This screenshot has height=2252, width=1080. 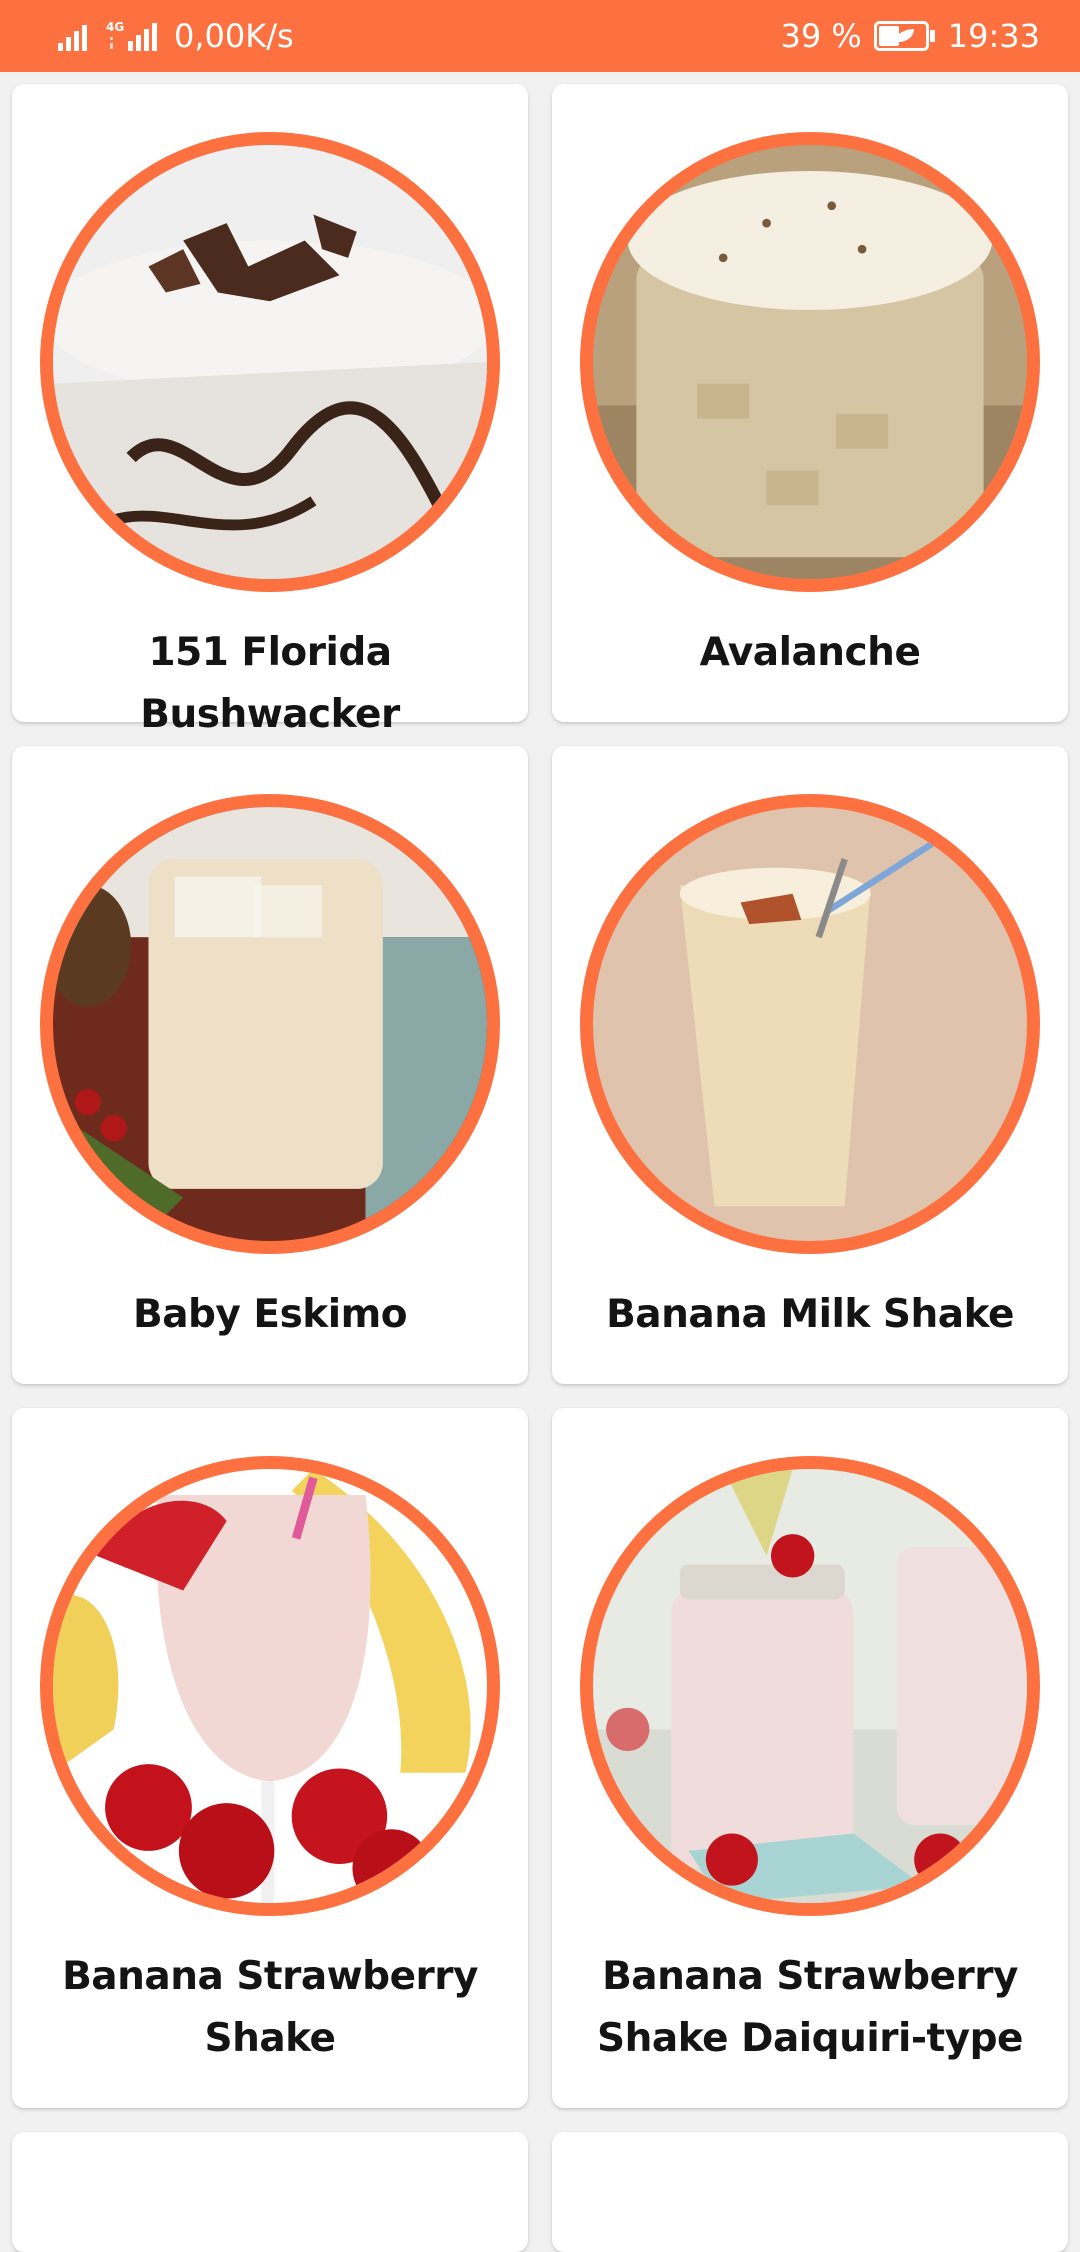 What do you see at coordinates (270, 683) in the screenshot?
I see `drink-name: 151 Florida Bushwacker` at bounding box center [270, 683].